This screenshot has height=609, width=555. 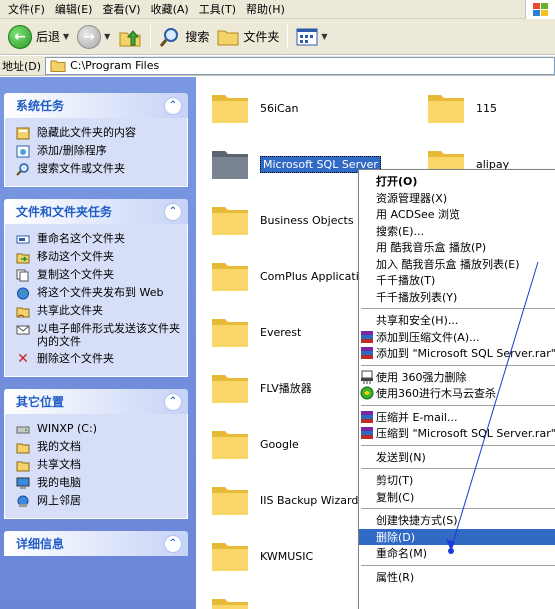 What do you see at coordinates (457, 280) in the screenshot?
I see `ctx-qianqian-play: 千千播放(T)` at bounding box center [457, 280].